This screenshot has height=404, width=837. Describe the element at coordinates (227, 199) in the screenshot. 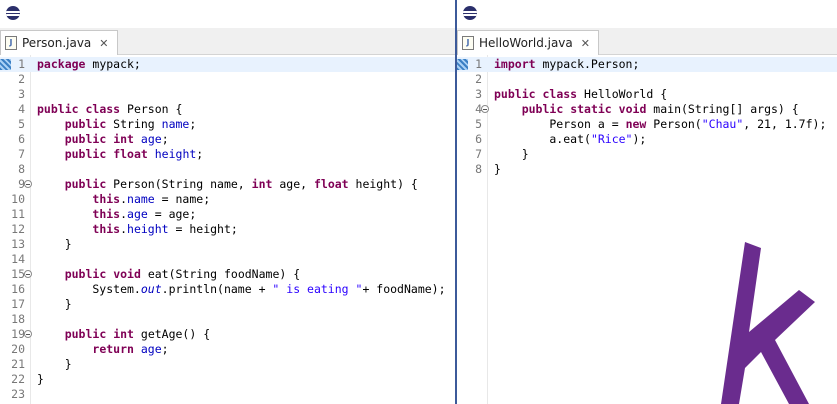

I see `code-line: 10 this.name = name;` at that location.